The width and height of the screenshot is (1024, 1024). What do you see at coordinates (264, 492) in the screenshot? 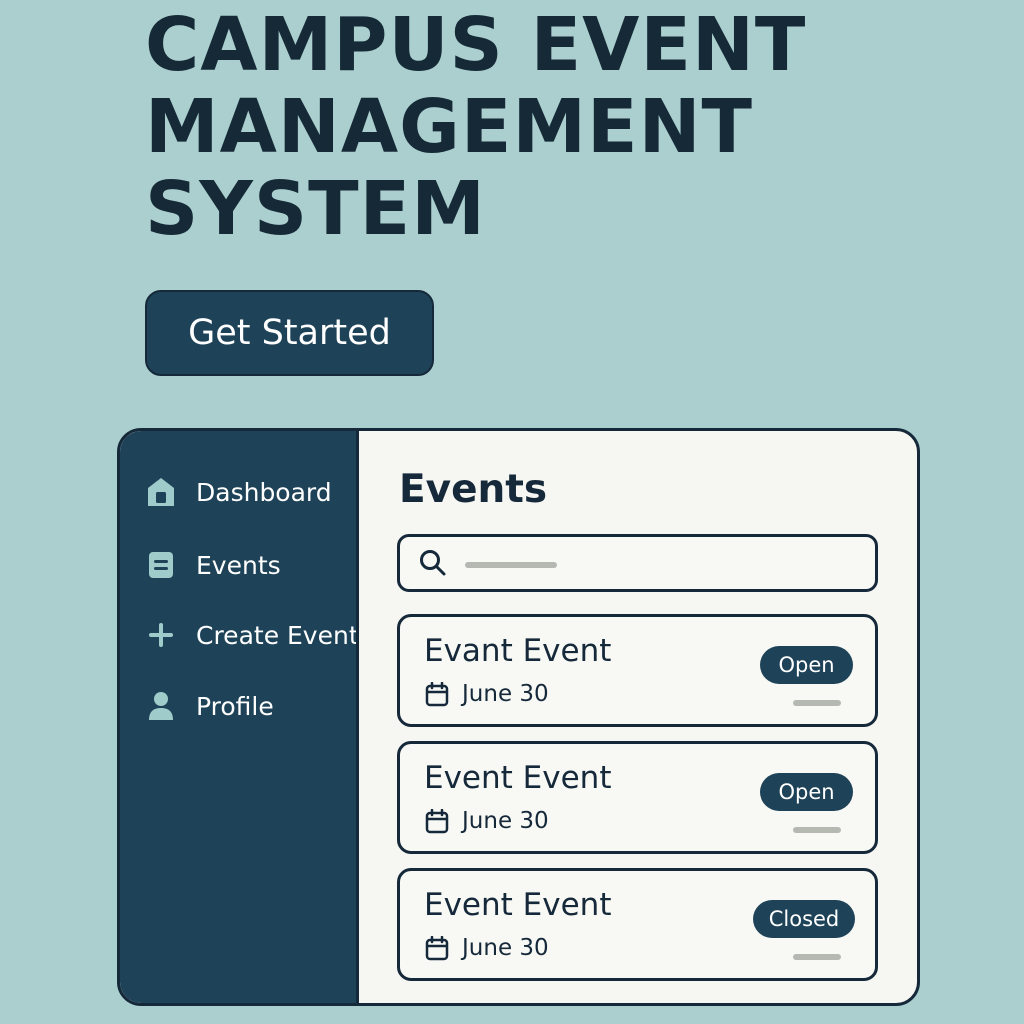
I see `sidebar-item-label: Dashboard` at bounding box center [264, 492].